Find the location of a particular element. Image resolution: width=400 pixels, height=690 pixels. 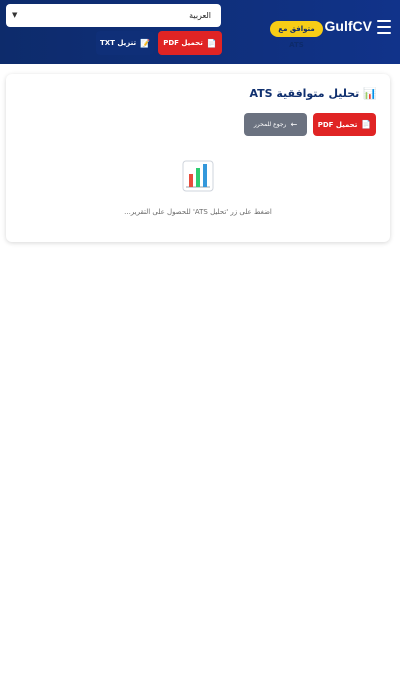

card-title-text: تحليل متوافقية ATS is located at coordinates (304, 93).